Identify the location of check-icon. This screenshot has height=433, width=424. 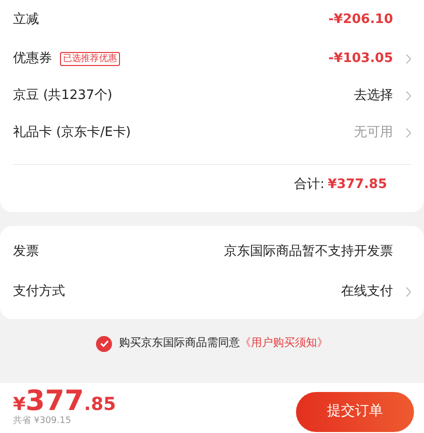
(104, 343).